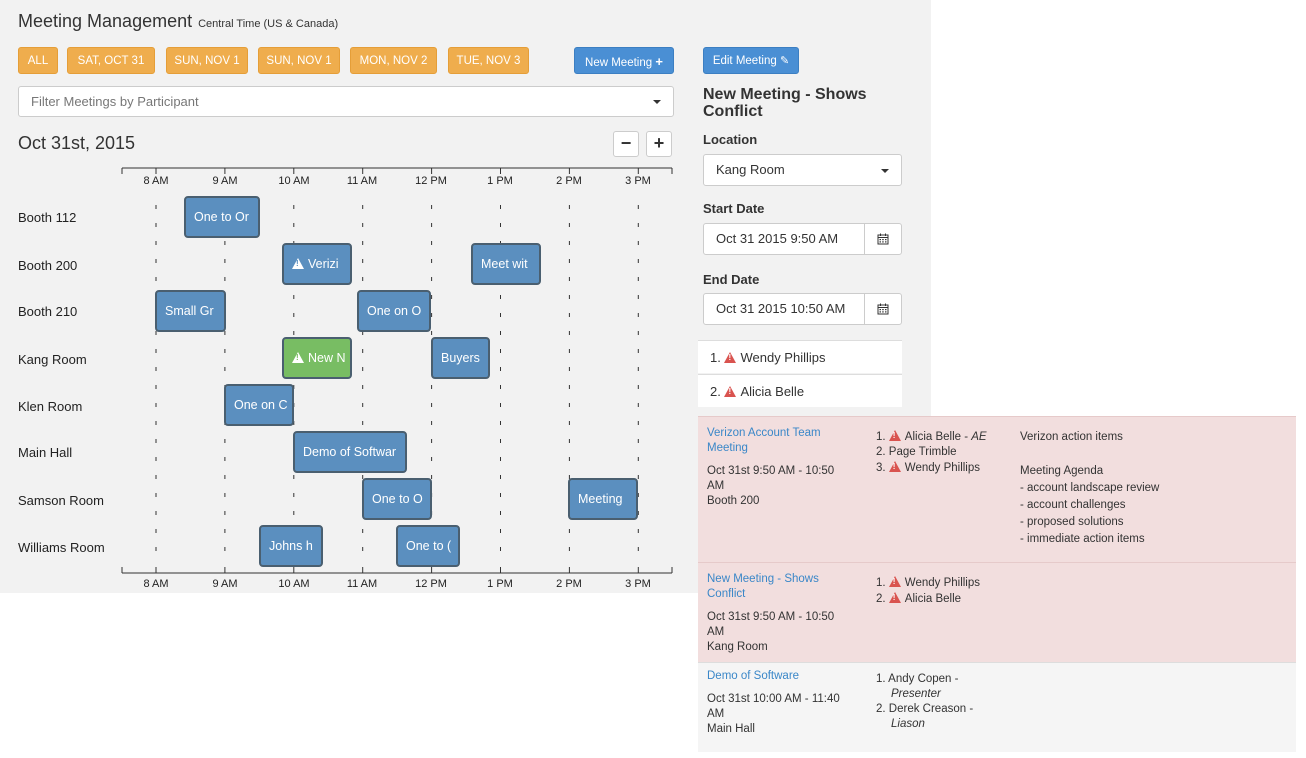 Image resolution: width=1306 pixels, height=758 pixels. Describe the element at coordinates (259, 405) in the screenshot. I see `event-block: One on C` at that location.